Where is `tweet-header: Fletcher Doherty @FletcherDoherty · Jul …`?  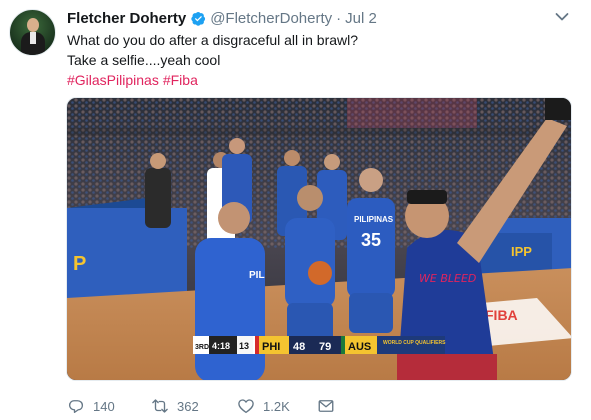
tweet-header: Fletcher Doherty @FletcherDoherty · Jul … is located at coordinates (222, 18).